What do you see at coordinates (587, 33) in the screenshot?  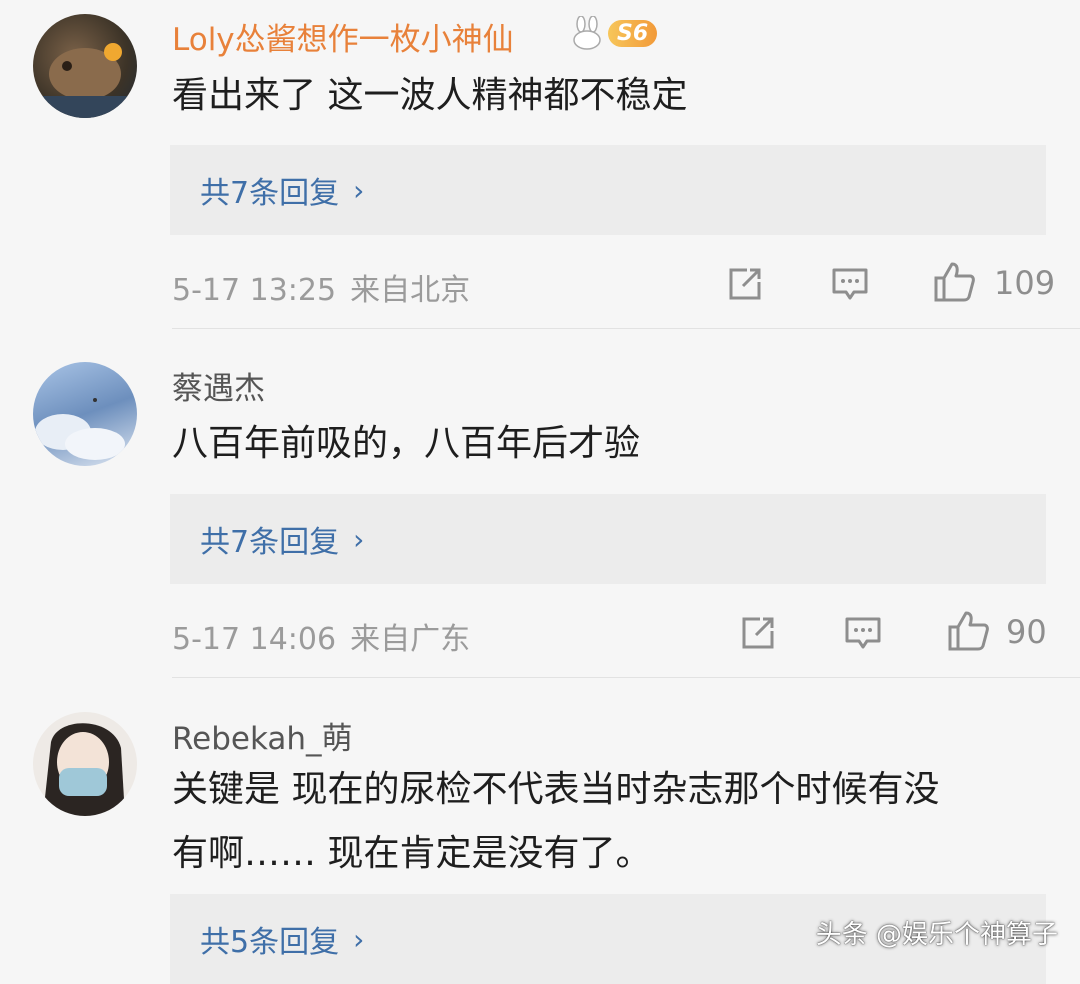 I see `bunny-icon` at bounding box center [587, 33].